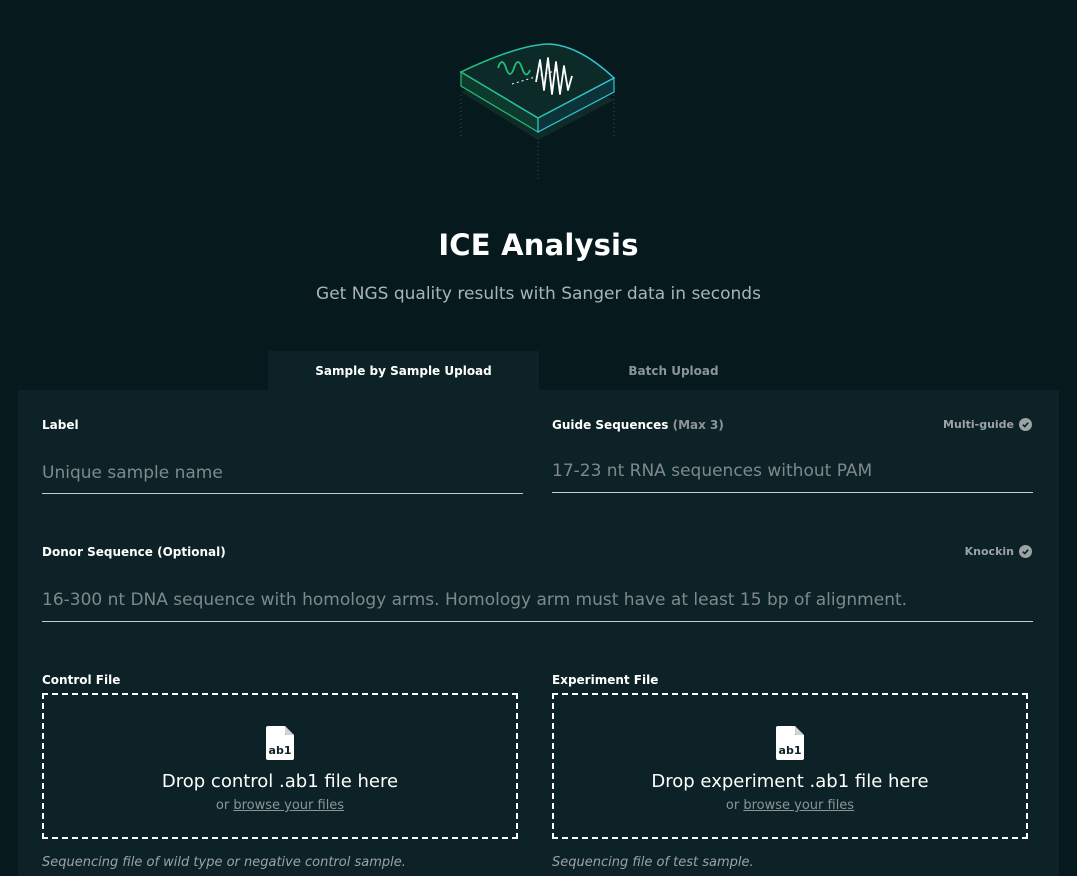 This screenshot has height=876, width=1077. I want to click on sample-label-input, so click(282, 473).